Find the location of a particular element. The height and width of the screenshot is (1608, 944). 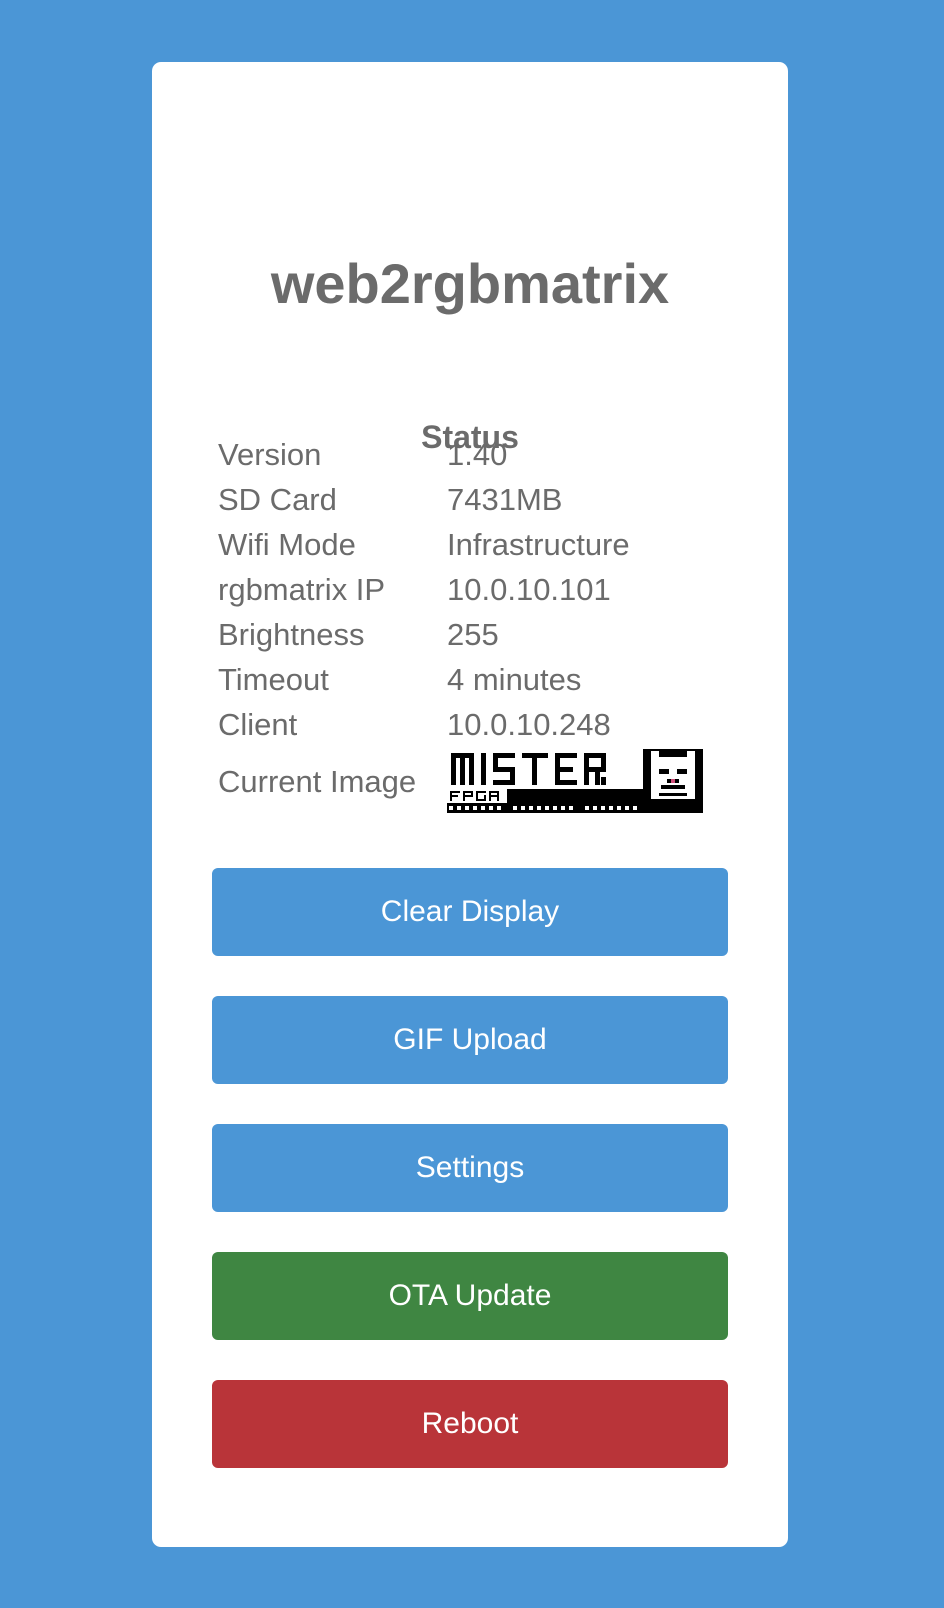

status-row-brightness: Brightness 255 is located at coordinates (460, 634).